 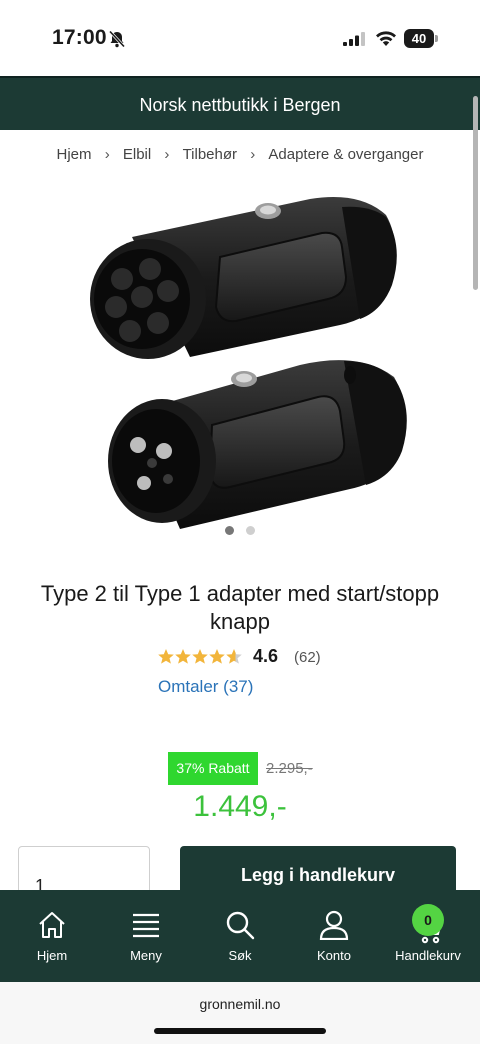 I want to click on breadcrumb-item-elbil: Elbil, so click(x=137, y=154).